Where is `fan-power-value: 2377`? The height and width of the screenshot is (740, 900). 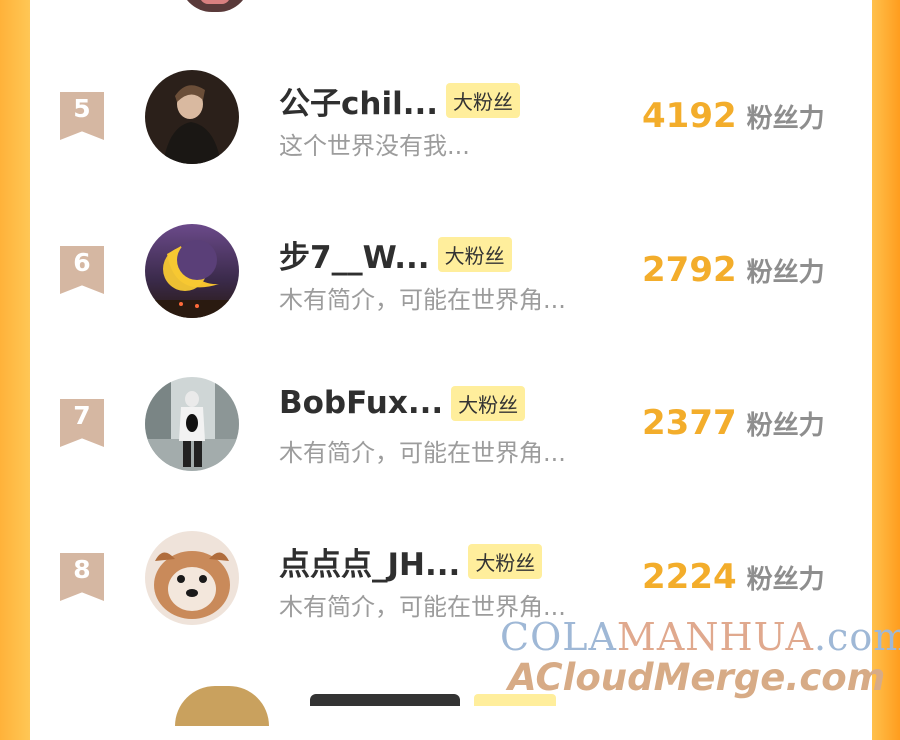 fan-power-value: 2377 is located at coordinates (689, 423).